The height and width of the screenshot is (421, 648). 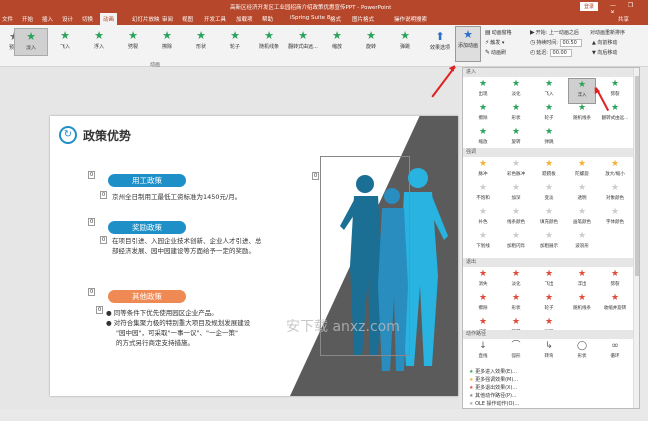 I want to click on enter-effect-3: ★ 浮入, so click(x=582, y=91).